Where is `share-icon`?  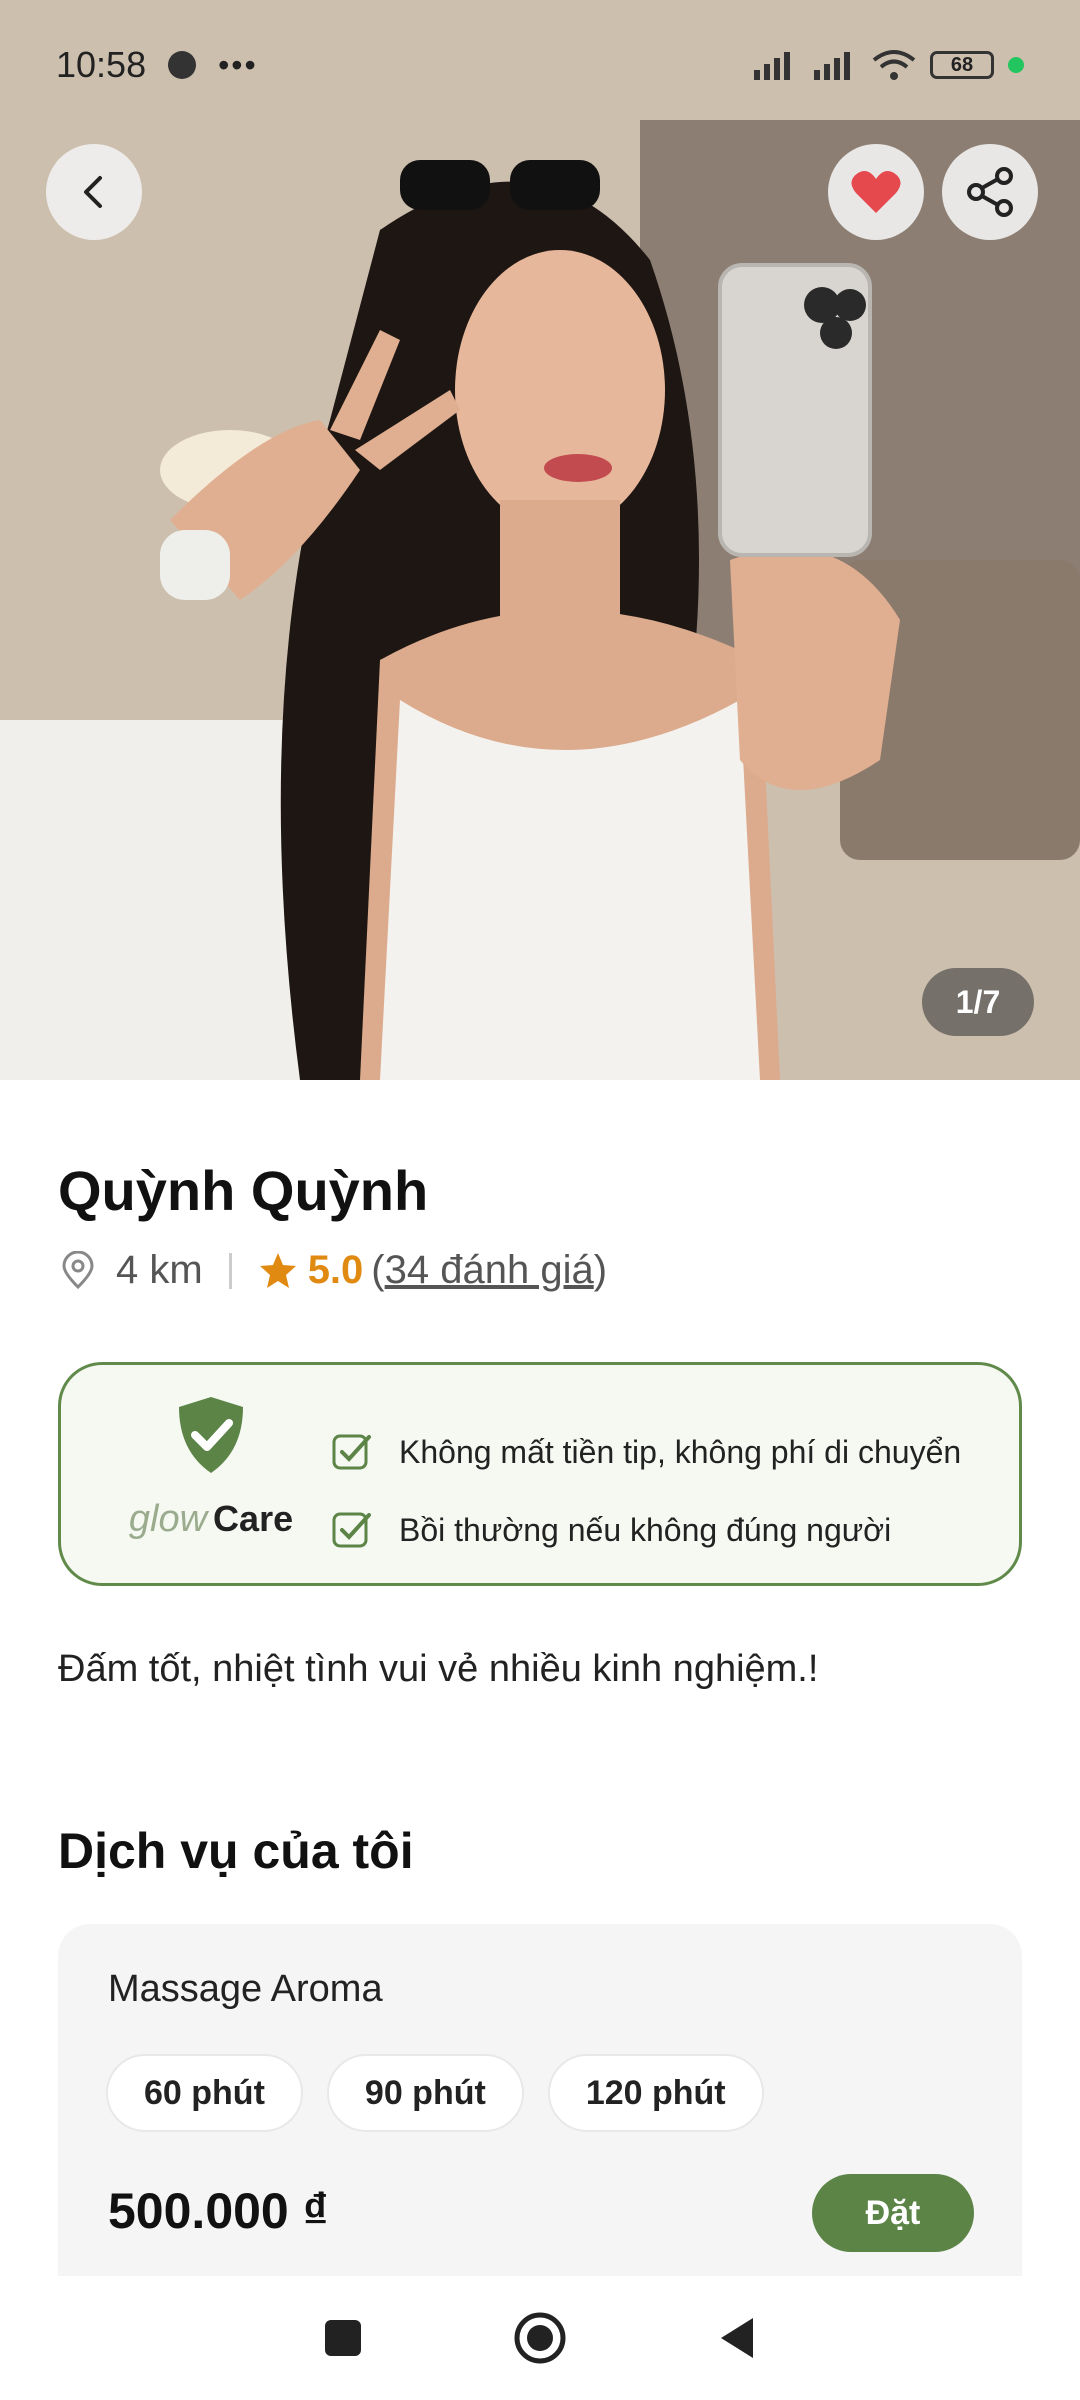
share-icon is located at coordinates (990, 192).